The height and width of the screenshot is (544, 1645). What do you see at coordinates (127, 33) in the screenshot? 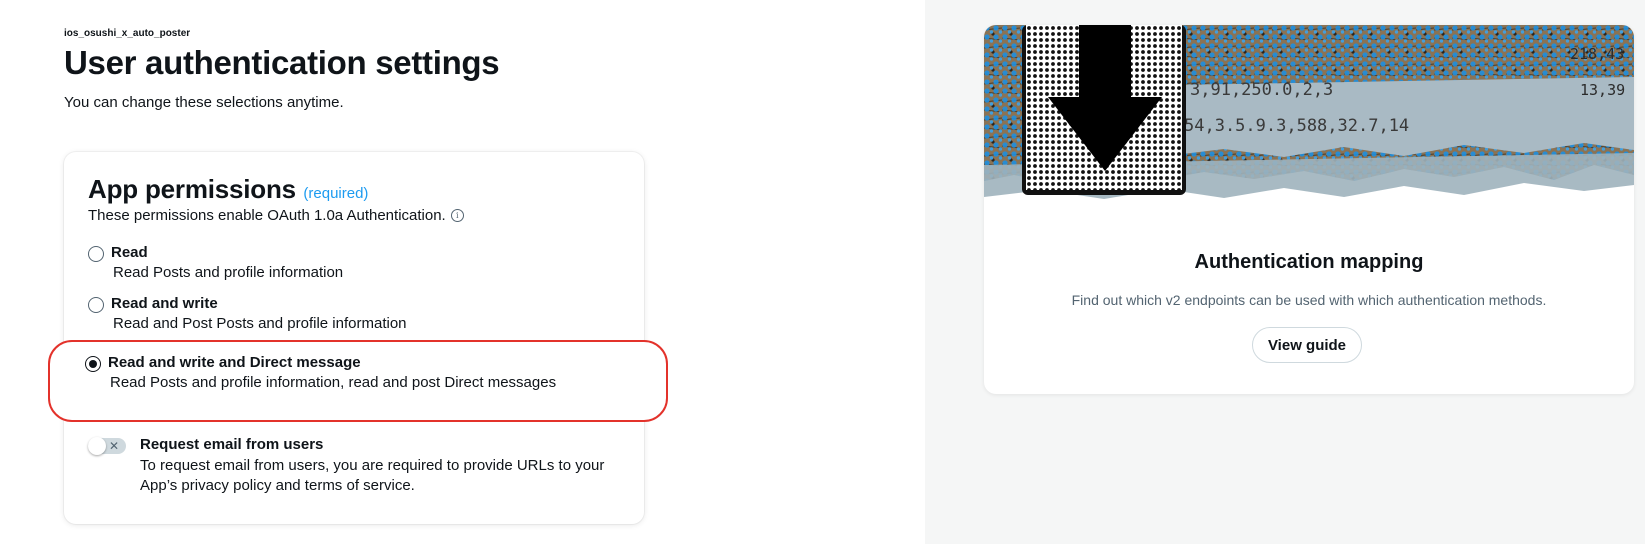
I see `app-name: ios_osushi_x_auto_poster` at bounding box center [127, 33].